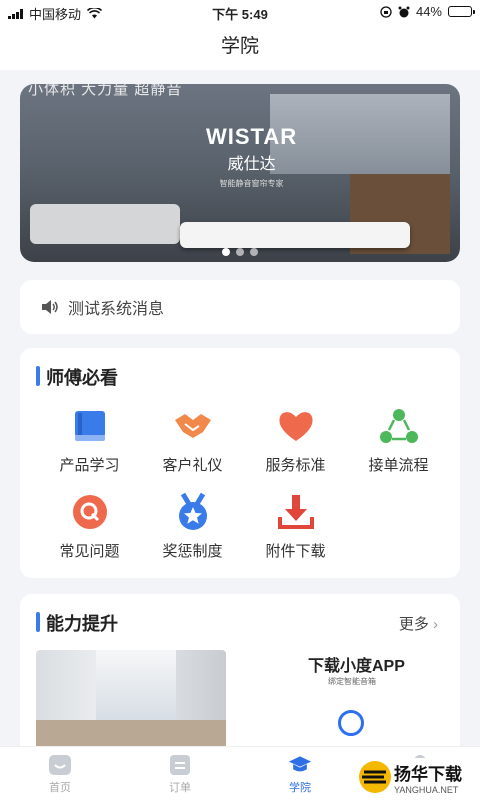 This screenshot has width=480, height=800. Describe the element at coordinates (116, 309) in the screenshot. I see `notice-text: 测试系统消息` at that location.